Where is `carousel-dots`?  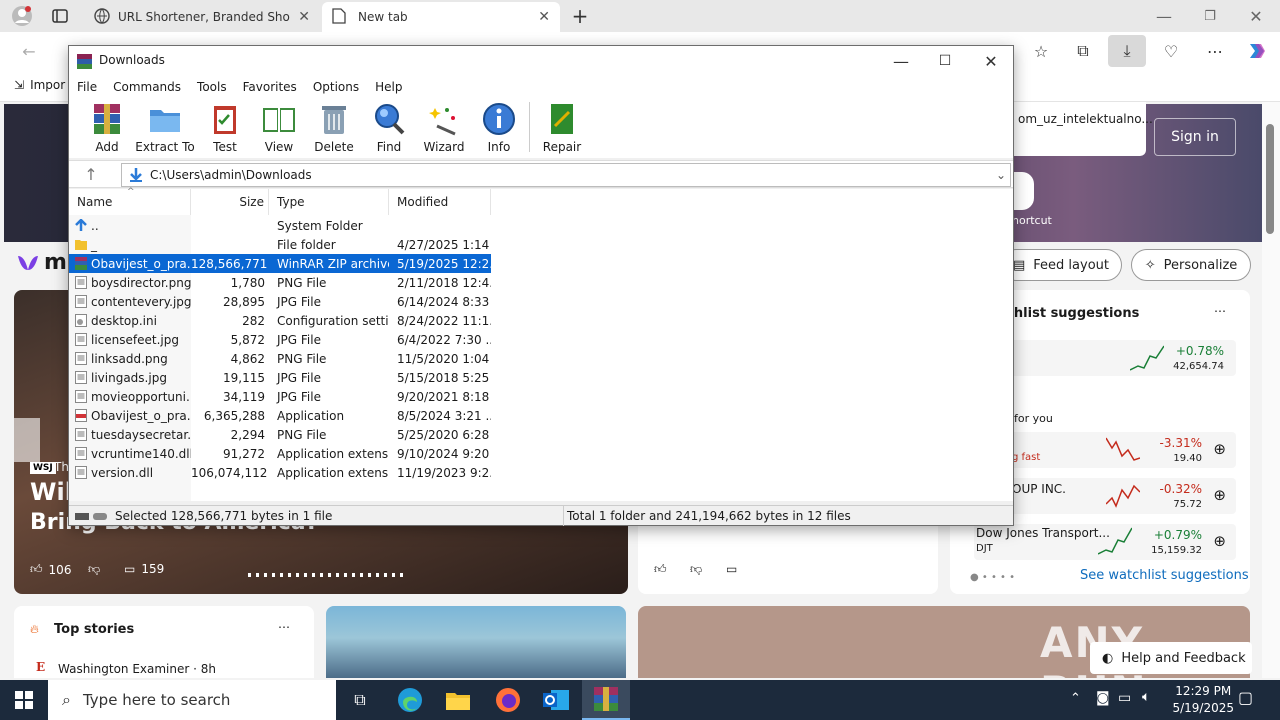 carousel-dots is located at coordinates (328, 575).